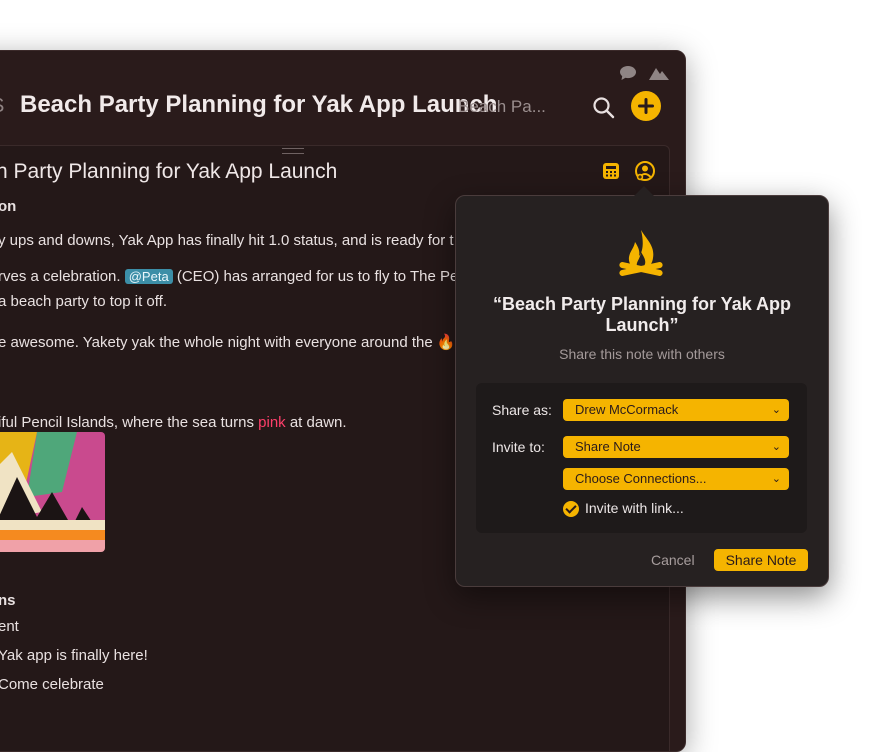 The width and height of the screenshot is (886, 752). What do you see at coordinates (659, 73) in the screenshot?
I see `mountains-icon` at bounding box center [659, 73].